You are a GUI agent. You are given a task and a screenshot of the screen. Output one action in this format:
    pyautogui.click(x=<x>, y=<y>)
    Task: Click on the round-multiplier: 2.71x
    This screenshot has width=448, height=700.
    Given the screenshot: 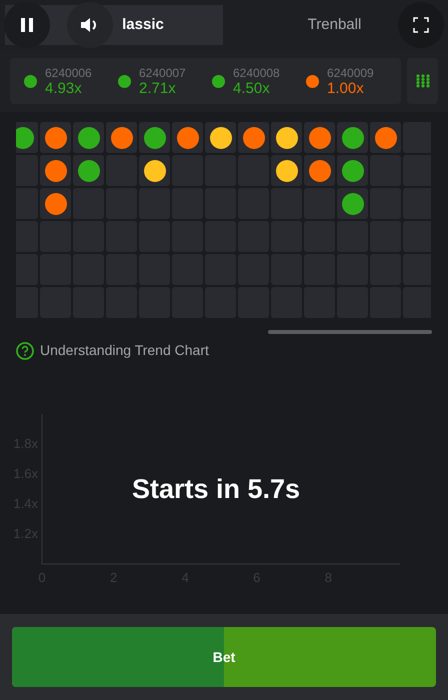 What is the action you would take?
    pyautogui.click(x=158, y=88)
    